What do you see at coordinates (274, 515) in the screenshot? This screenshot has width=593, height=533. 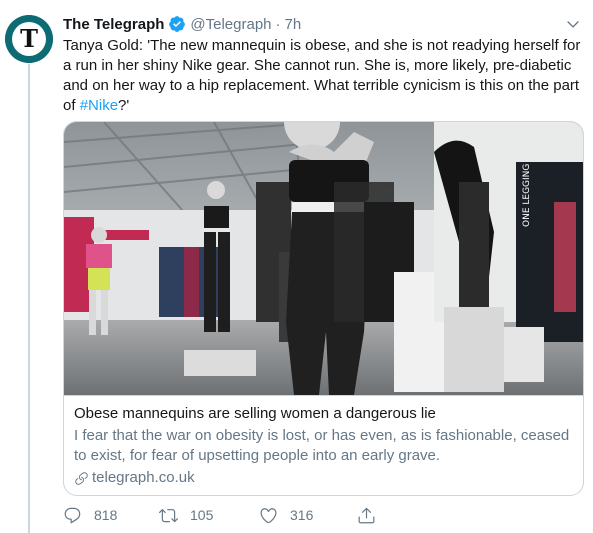 I see `like-icon` at bounding box center [274, 515].